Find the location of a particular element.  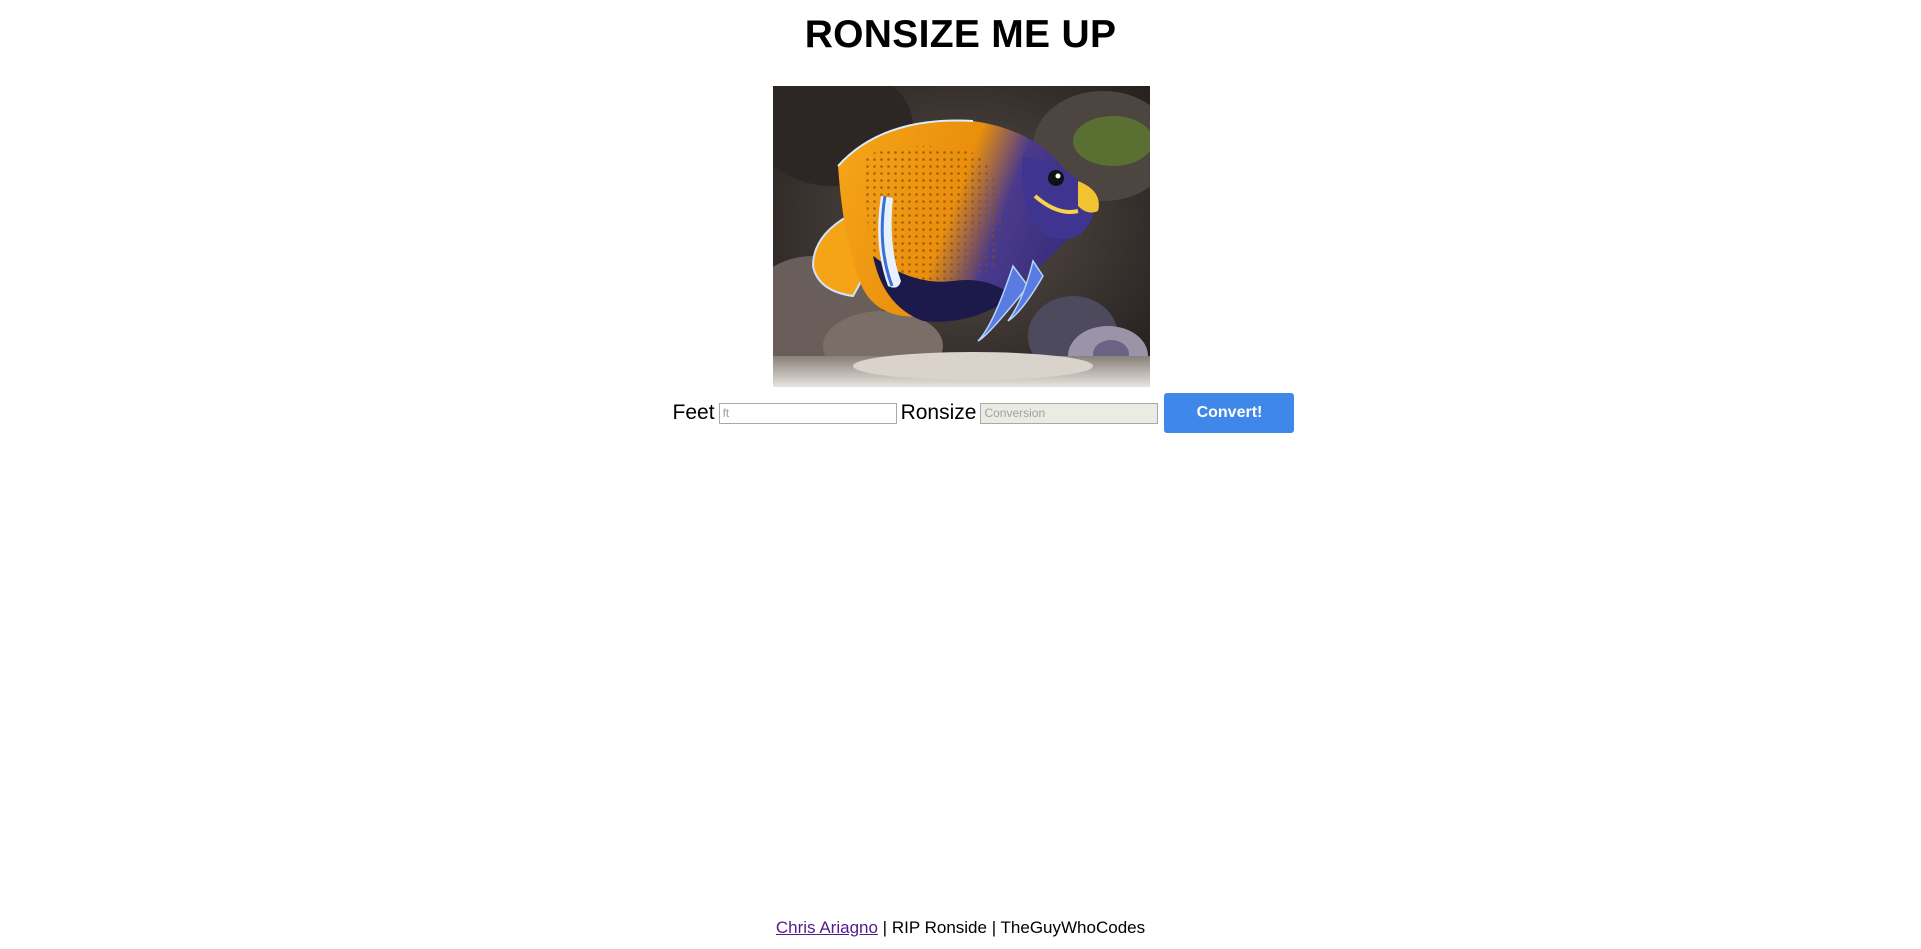

conversion-form: Feet Ronsize Convert! is located at coordinates (960, 413).